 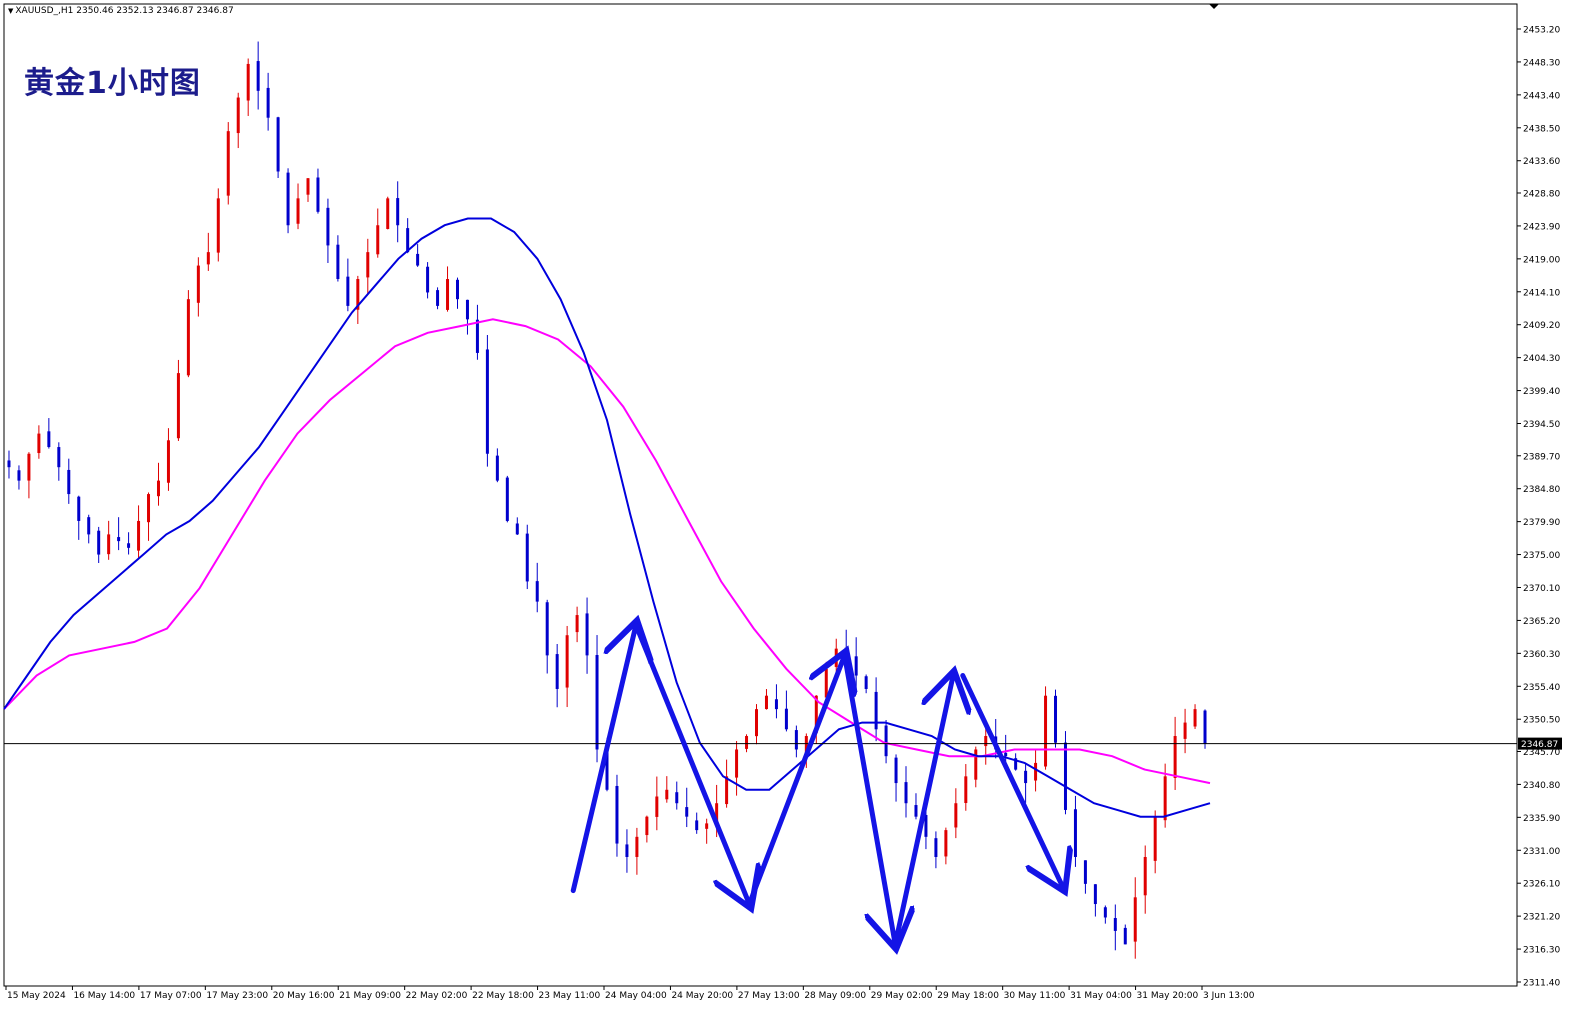 I want to click on x-tick-label: 27 May 13:00, so click(x=769, y=996).